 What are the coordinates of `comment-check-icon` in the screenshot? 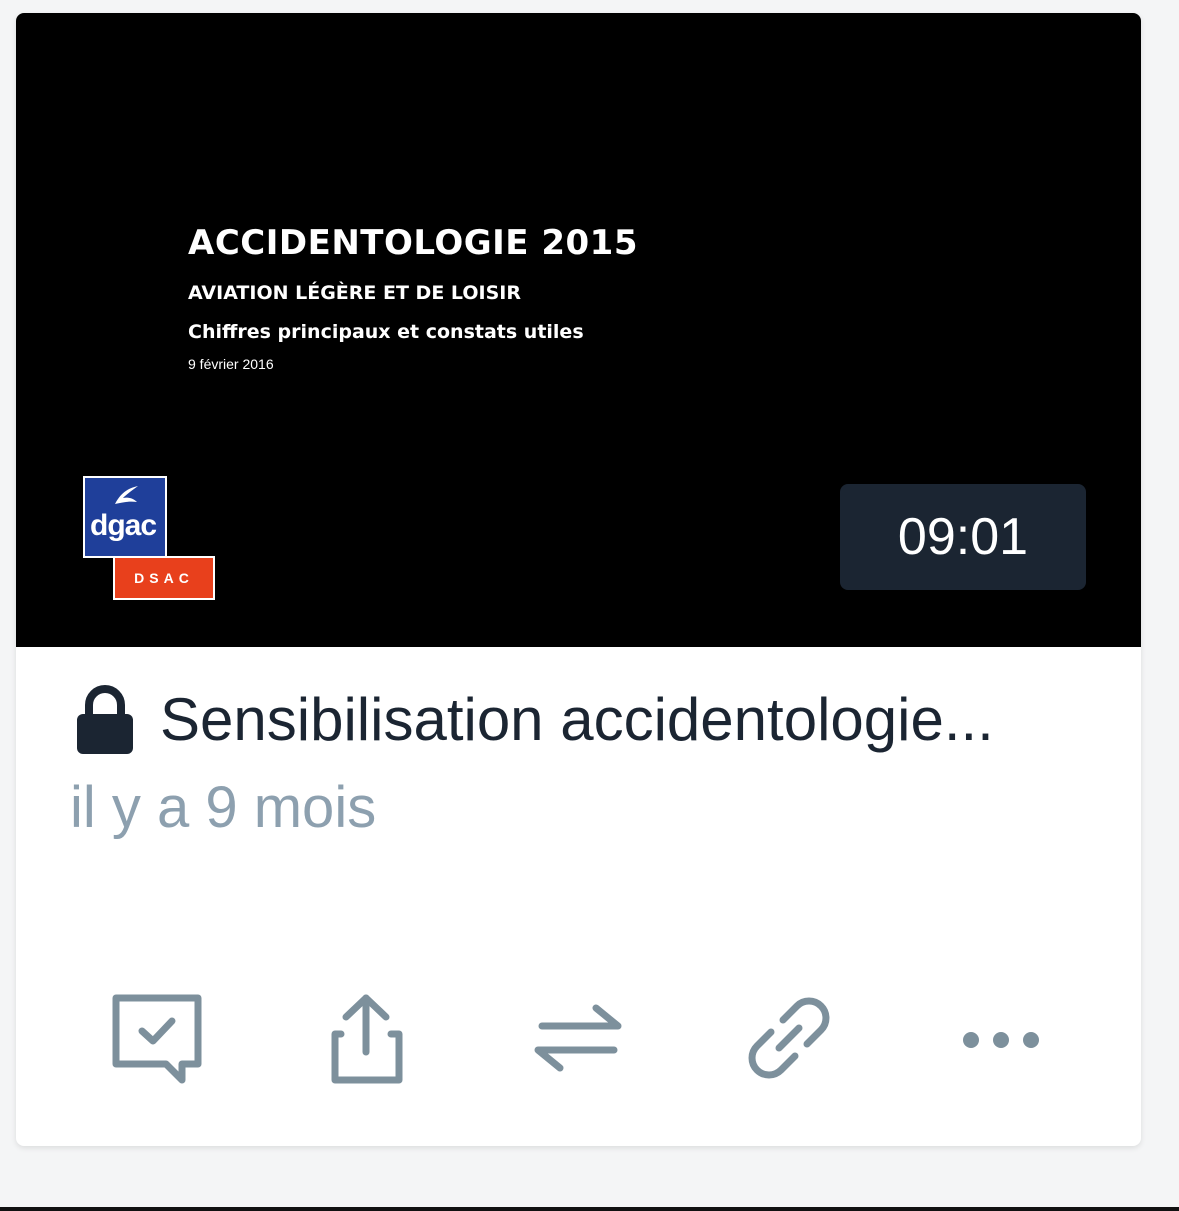 It's located at (157, 1039).